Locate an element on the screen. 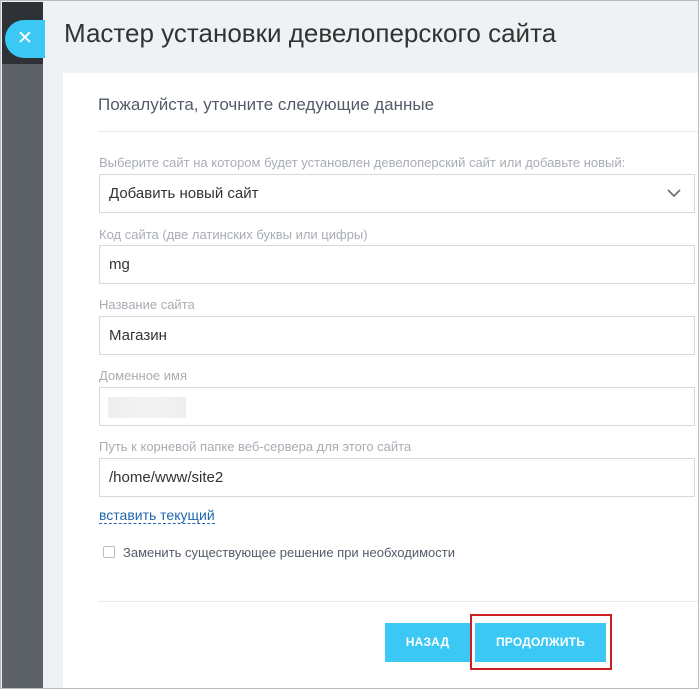 The height and width of the screenshot is (689, 699). domain-name-input is located at coordinates (397, 406).